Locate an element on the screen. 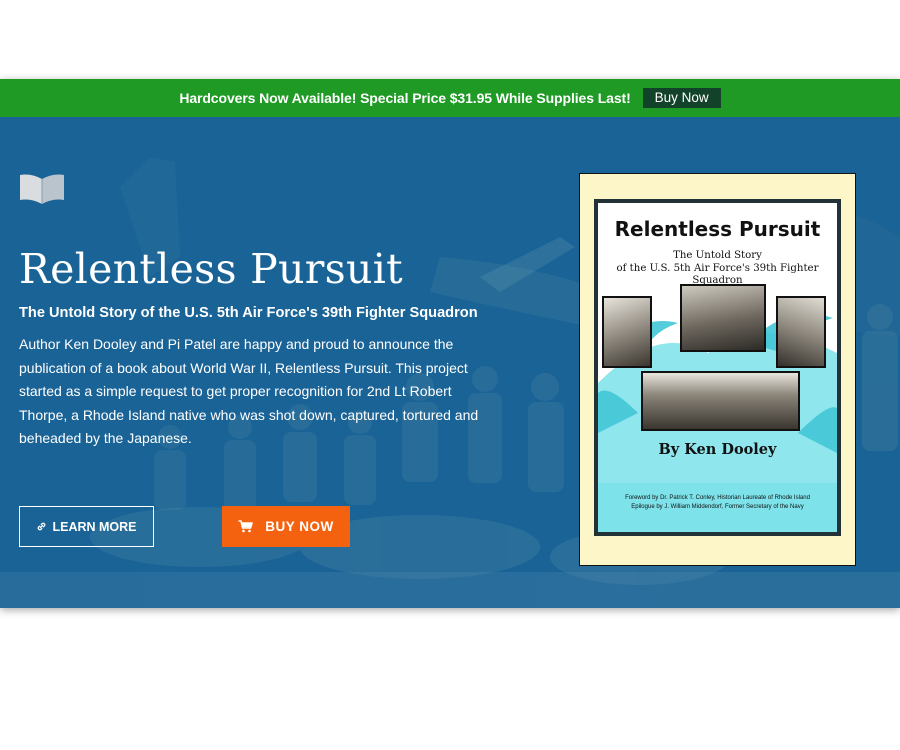  promo-buy-now-button: Buy Now is located at coordinates (681, 98).